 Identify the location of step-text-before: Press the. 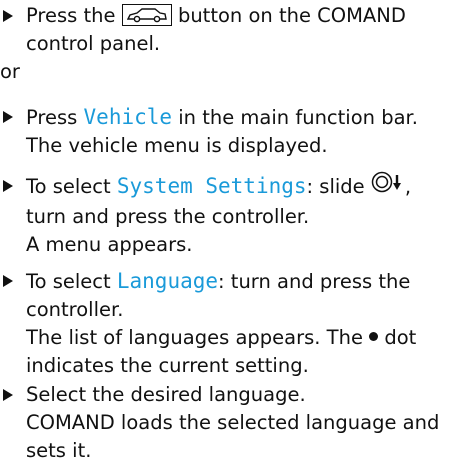
(71, 15).